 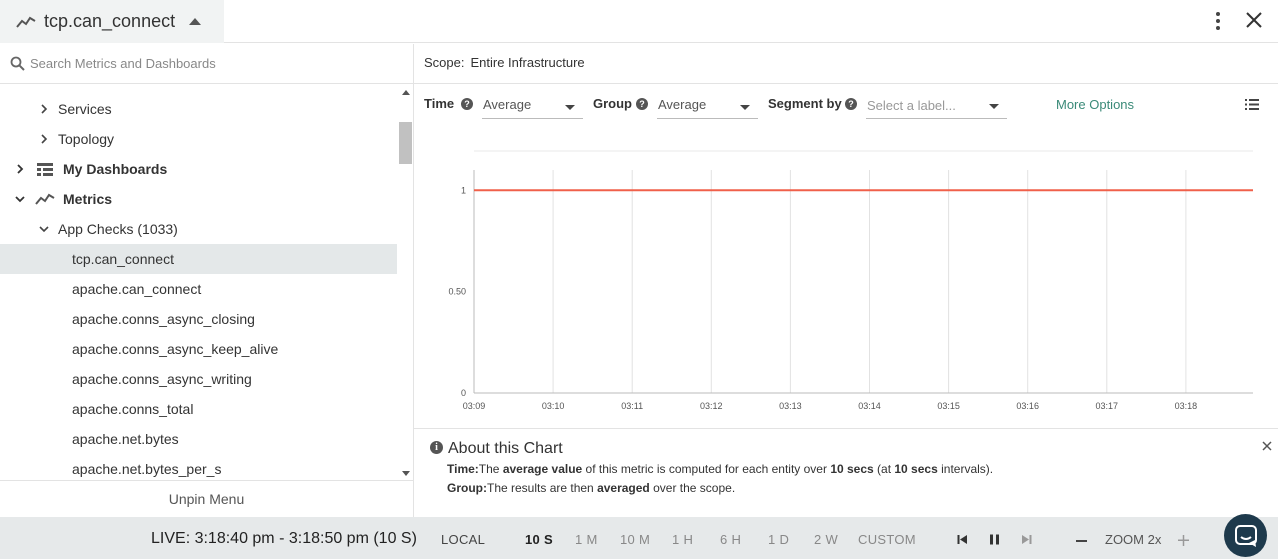 I want to click on list-icon, so click(x=1252, y=104).